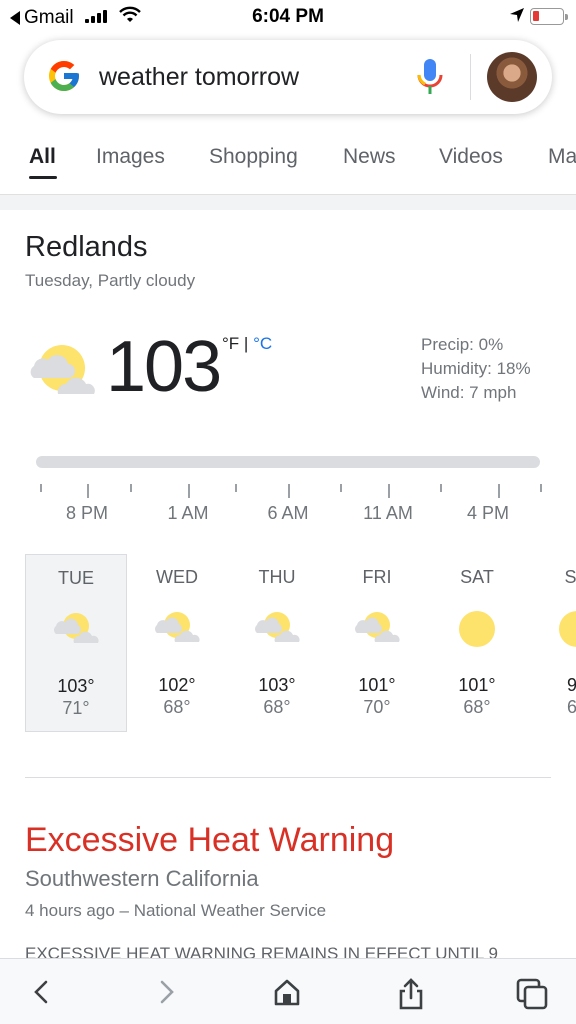  What do you see at coordinates (253, 157) in the screenshot?
I see `tab-shopping: Shopping` at bounding box center [253, 157].